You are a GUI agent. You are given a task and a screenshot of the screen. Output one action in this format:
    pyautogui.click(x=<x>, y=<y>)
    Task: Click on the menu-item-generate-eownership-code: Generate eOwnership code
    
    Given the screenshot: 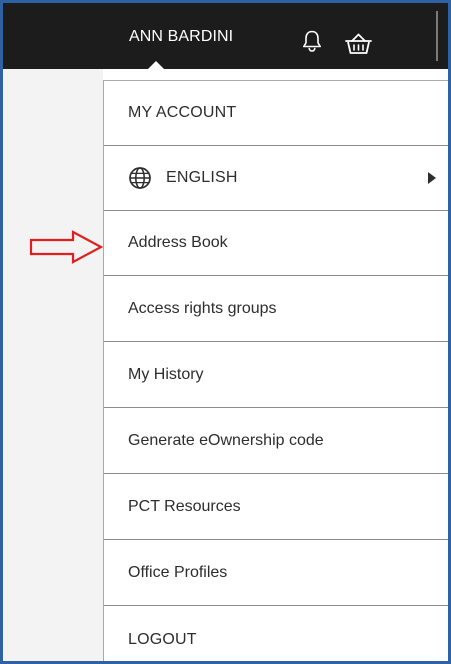 What is the action you would take?
    pyautogui.click(x=276, y=441)
    